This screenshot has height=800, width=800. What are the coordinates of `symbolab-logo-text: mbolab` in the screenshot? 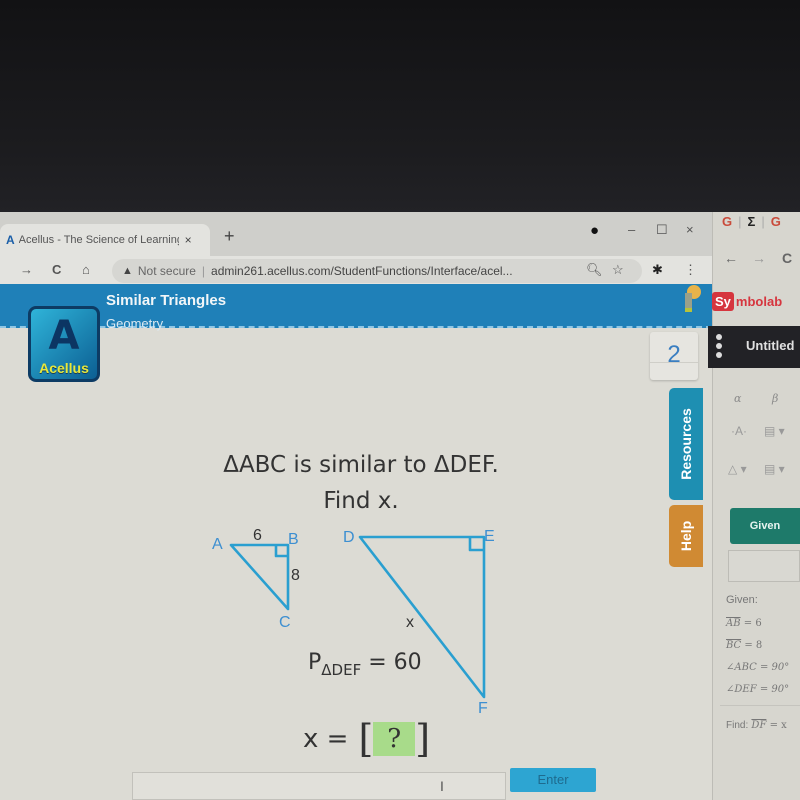 It's located at (759, 301).